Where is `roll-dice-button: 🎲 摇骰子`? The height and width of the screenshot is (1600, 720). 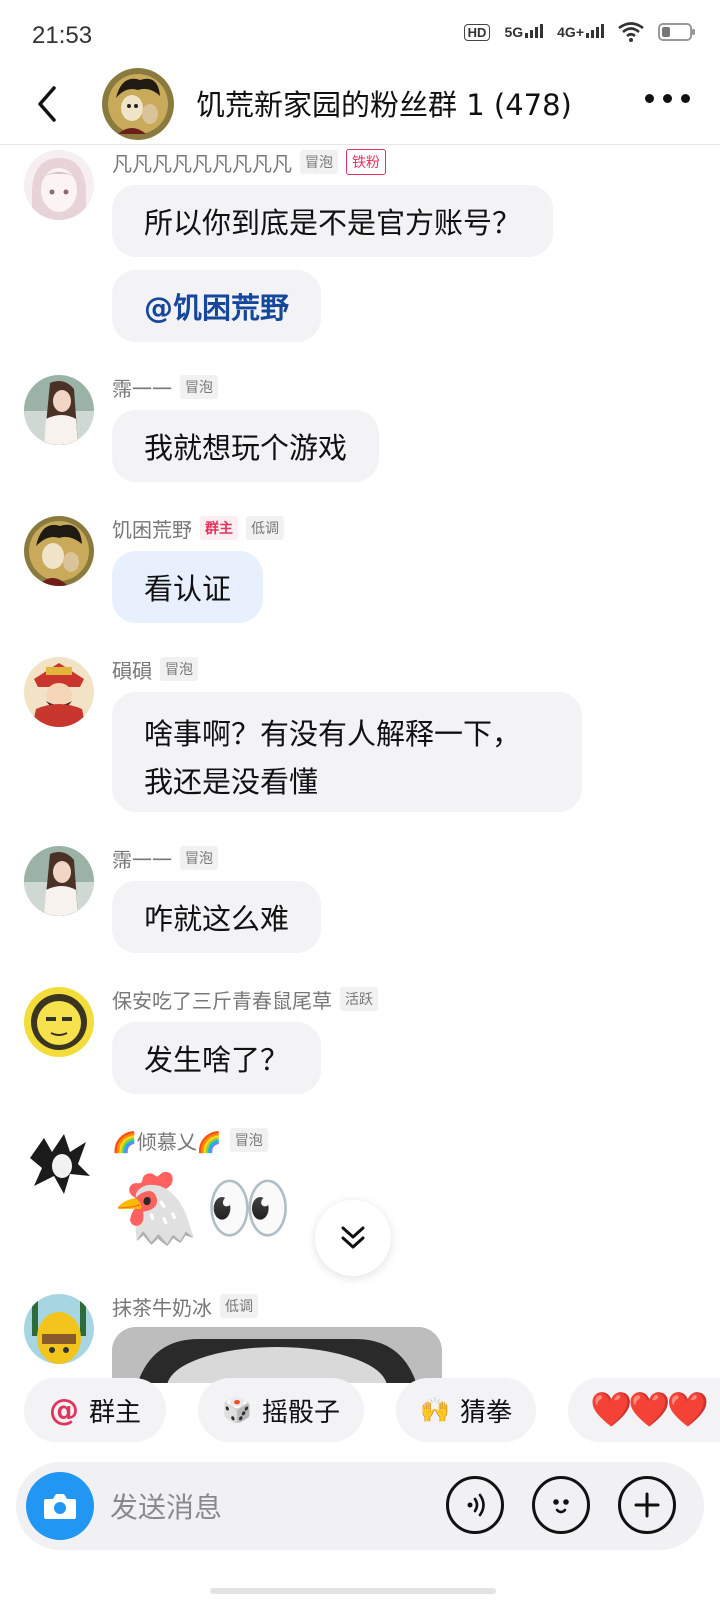 roll-dice-button: 🎲 摇骰子 is located at coordinates (281, 1410).